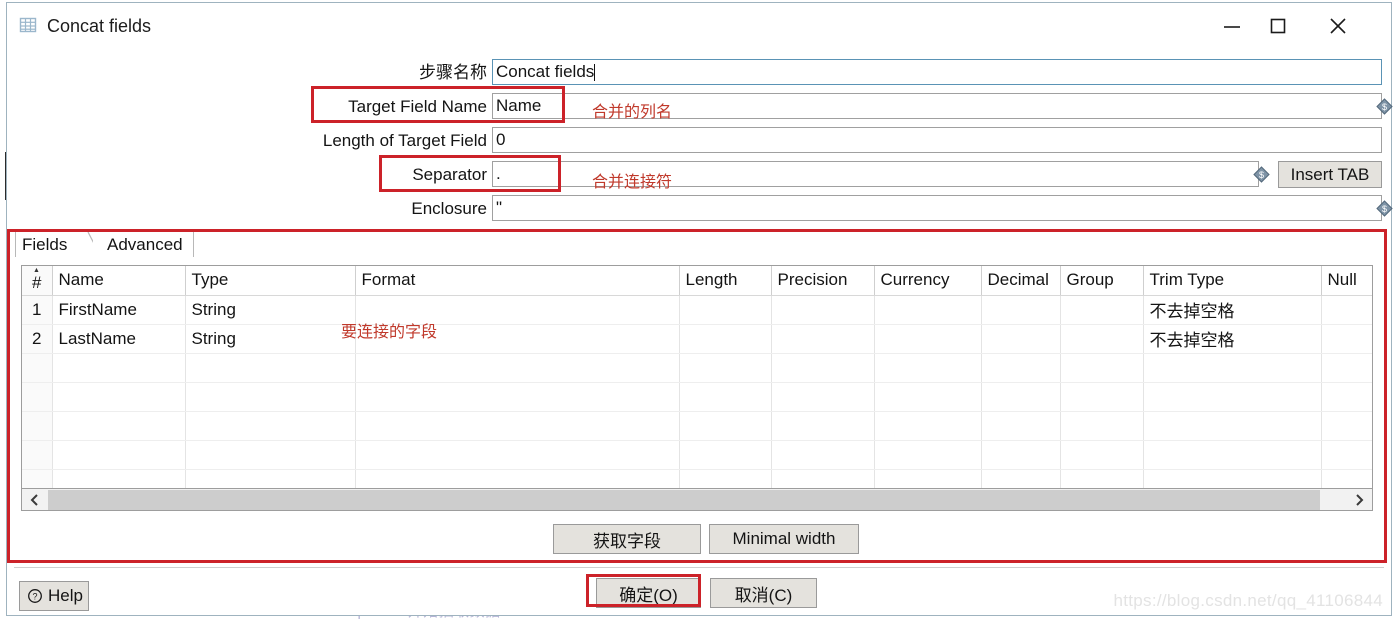 The width and height of the screenshot is (1394, 620). I want to click on cancel-button: 取消(C), so click(763, 593).